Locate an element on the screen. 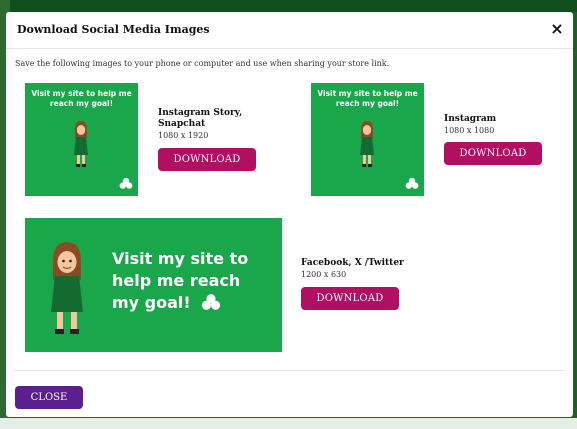 The width and height of the screenshot is (577, 429). item-title-line: Instagram Story, is located at coordinates (200, 113).